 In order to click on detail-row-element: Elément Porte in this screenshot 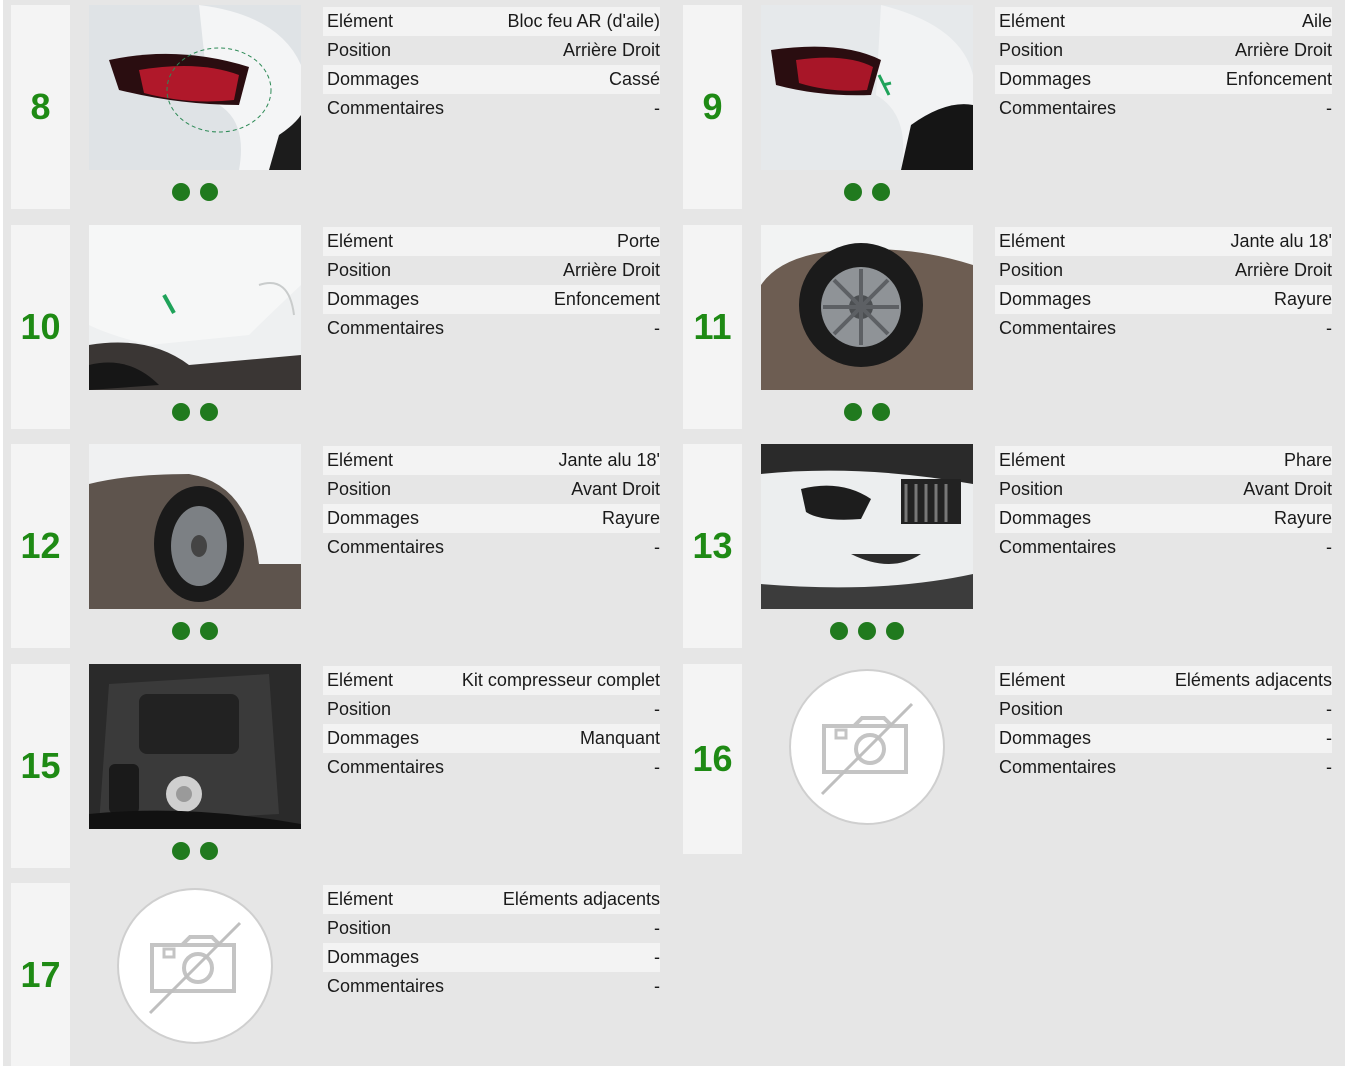, I will do `click(491, 241)`.